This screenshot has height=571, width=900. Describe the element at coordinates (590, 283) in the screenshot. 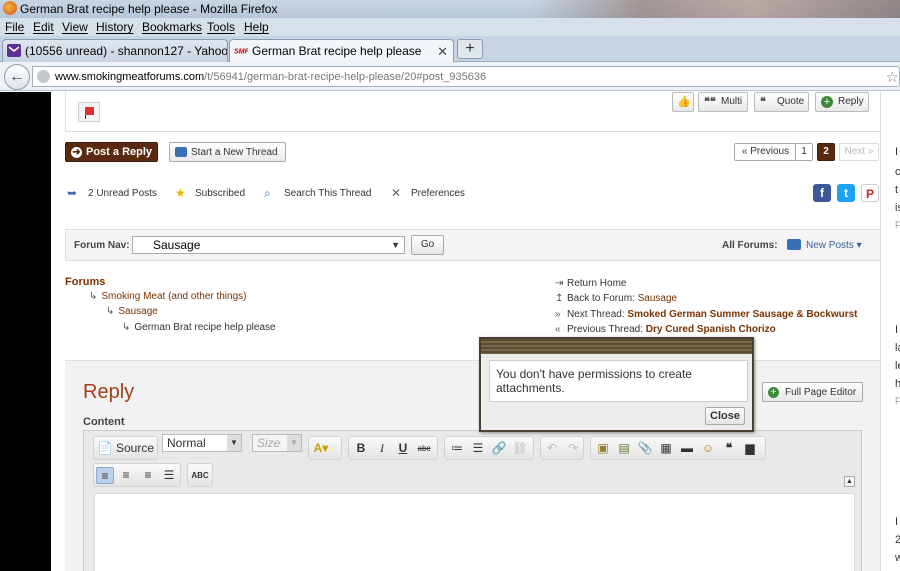

I see `return-home-link: ⇥ Return Home` at that location.